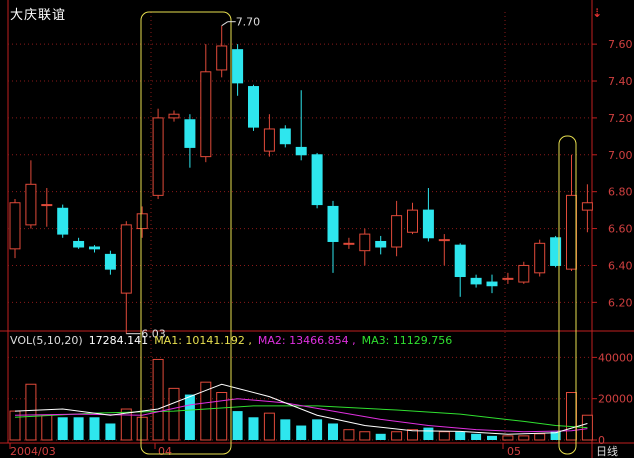 The image size is (634, 458). Describe the element at coordinates (514, 451) in the screenshot. I see `x-axis-label: 05` at that location.